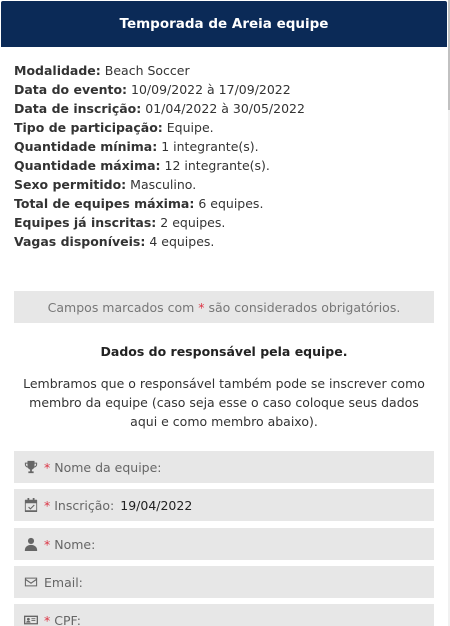  What do you see at coordinates (123, 307) in the screenshot?
I see `note-prefix: Campos marcados com` at bounding box center [123, 307].